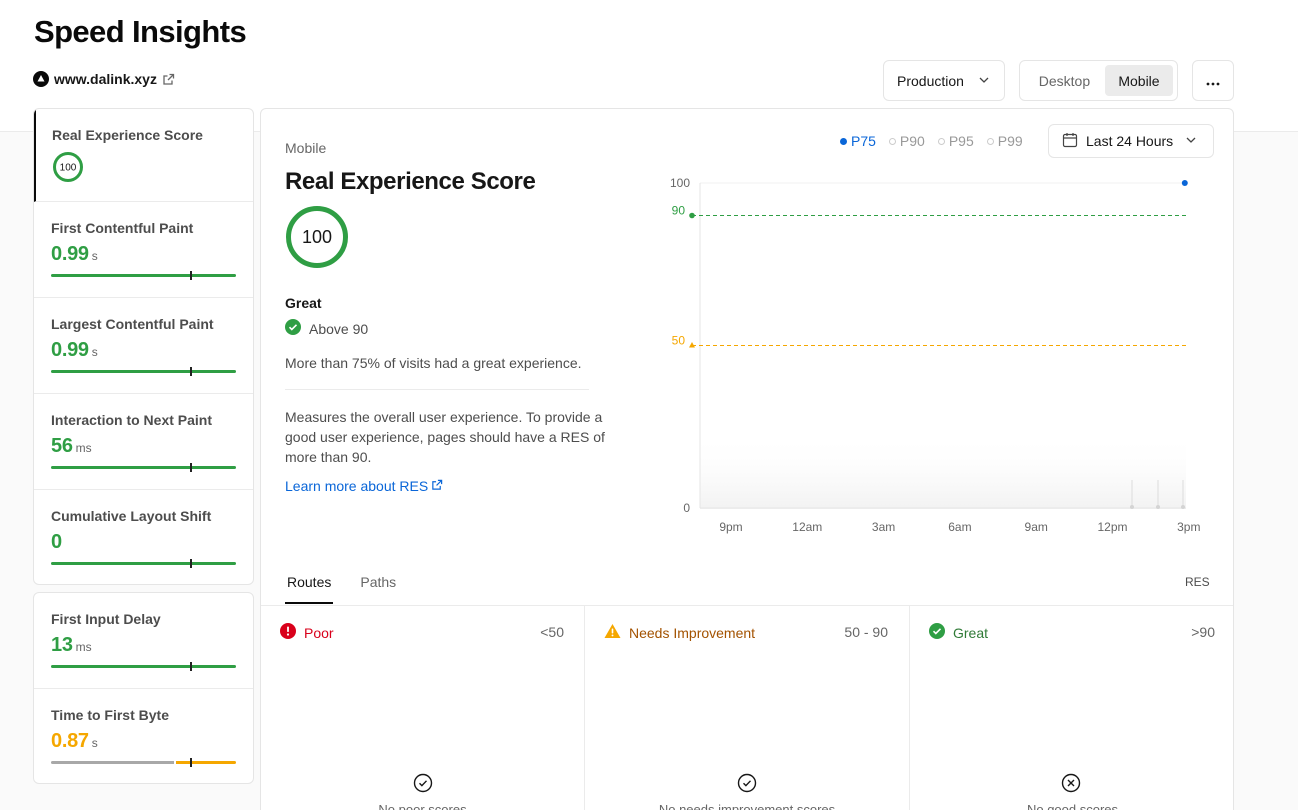 The height and width of the screenshot is (810, 1298). What do you see at coordinates (679, 211) in the screenshot?
I see `threshold-label: 90` at bounding box center [679, 211].